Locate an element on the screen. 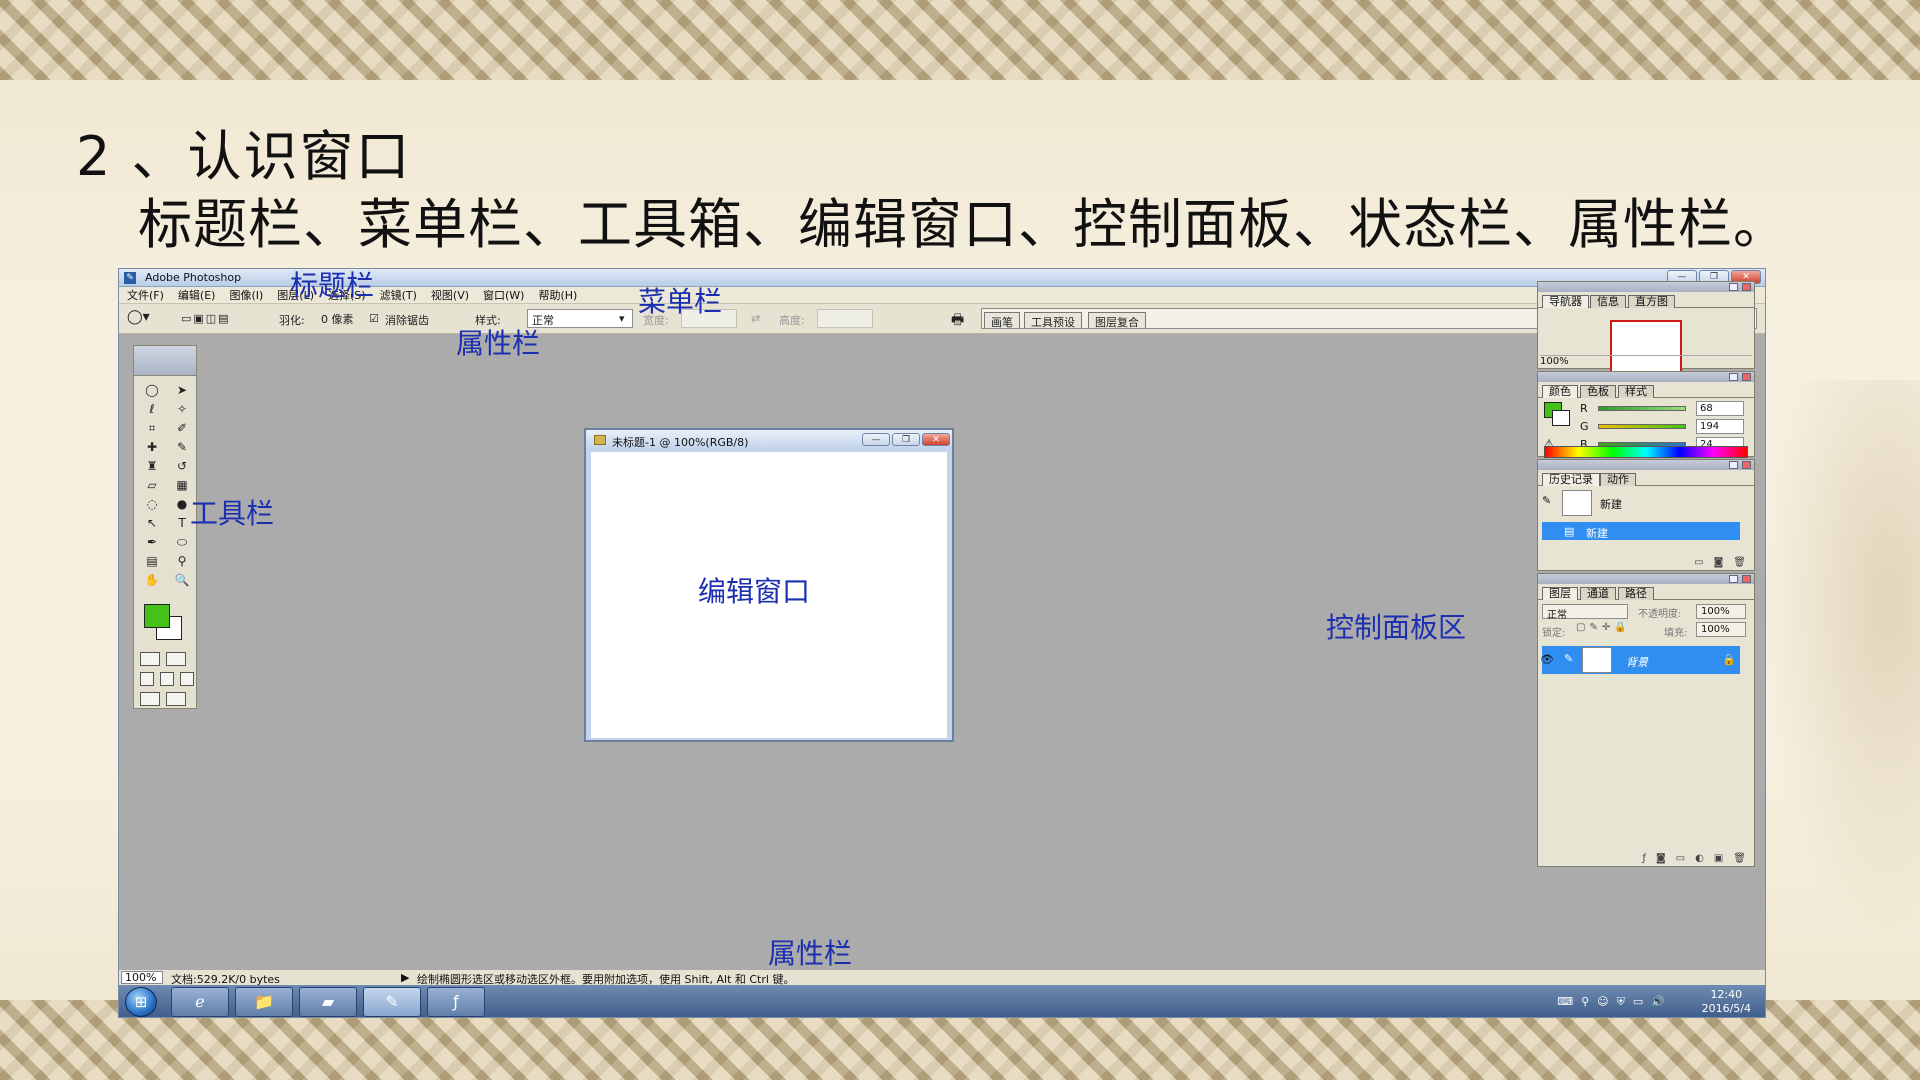 This screenshot has width=1920, height=1080. lock-icons: ▢✎✛🔒 is located at coordinates (1603, 627).